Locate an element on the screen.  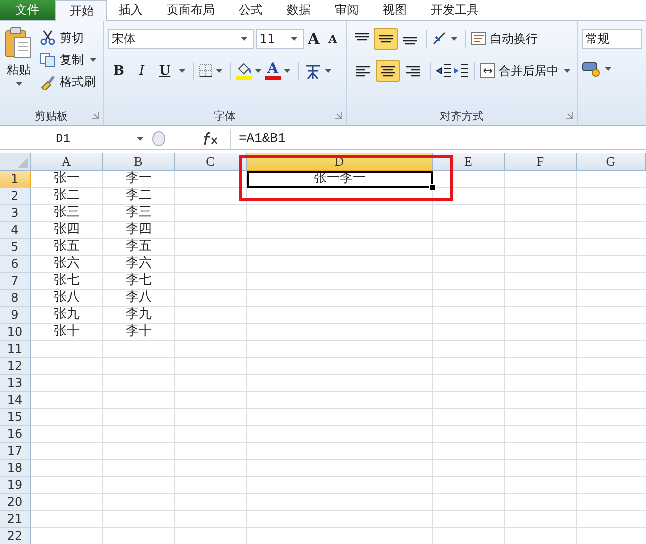
table-cell-text: 李五 is located at coordinates (139, 247).